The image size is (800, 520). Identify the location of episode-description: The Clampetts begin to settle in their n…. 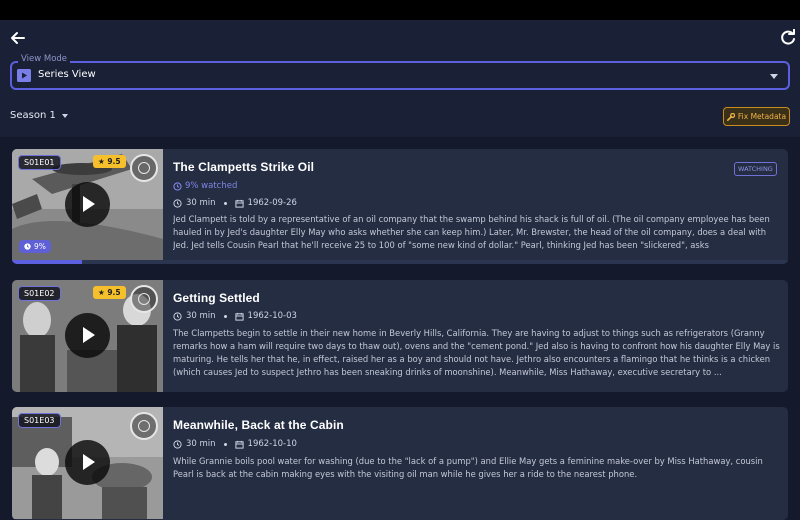
(476, 352).